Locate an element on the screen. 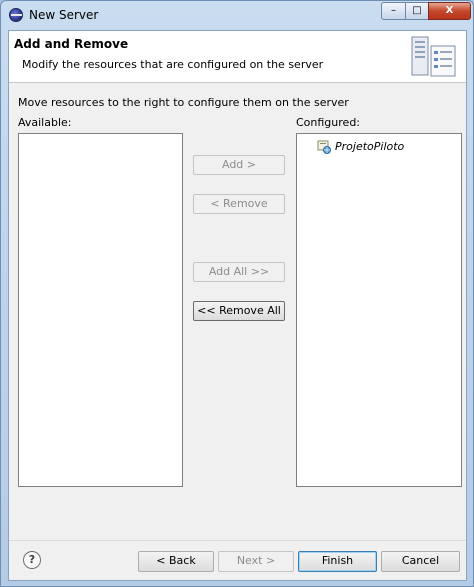  minimize-button: – is located at coordinates (393, 11).